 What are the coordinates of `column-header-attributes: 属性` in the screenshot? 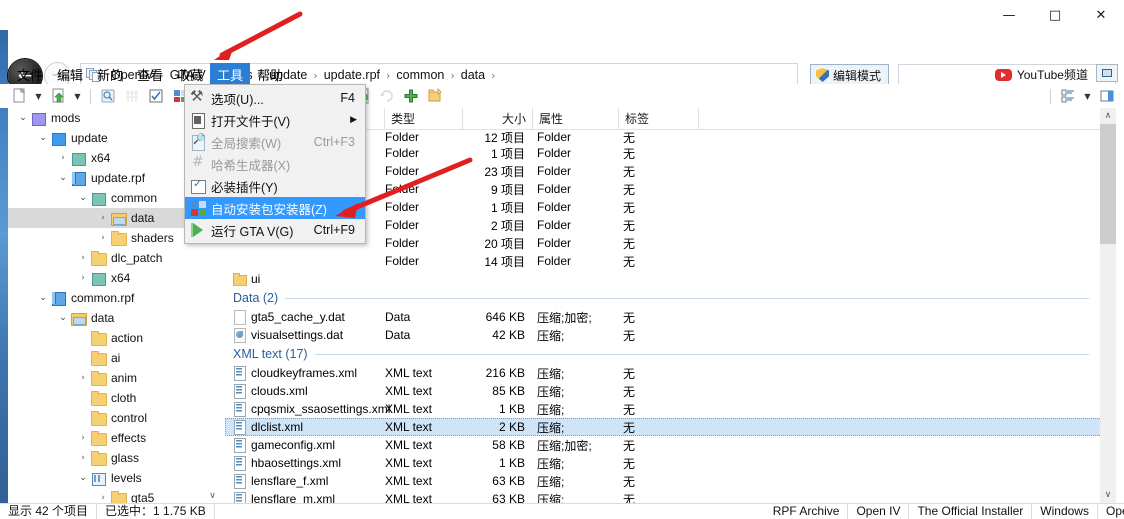 It's located at (576, 119).